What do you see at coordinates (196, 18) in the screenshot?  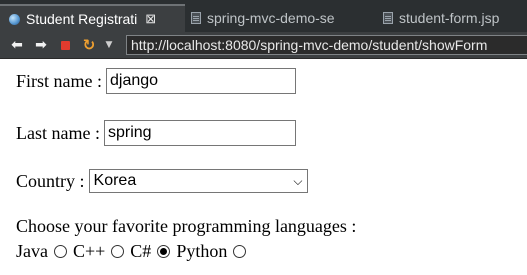 I see `java-file-icon` at bounding box center [196, 18].